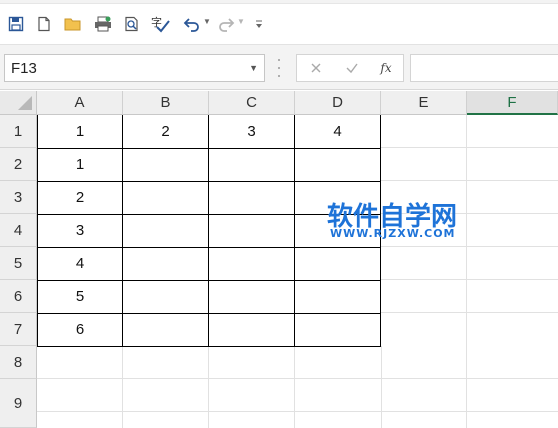  What do you see at coordinates (512, 103) in the screenshot?
I see `column-header-f: F` at bounding box center [512, 103].